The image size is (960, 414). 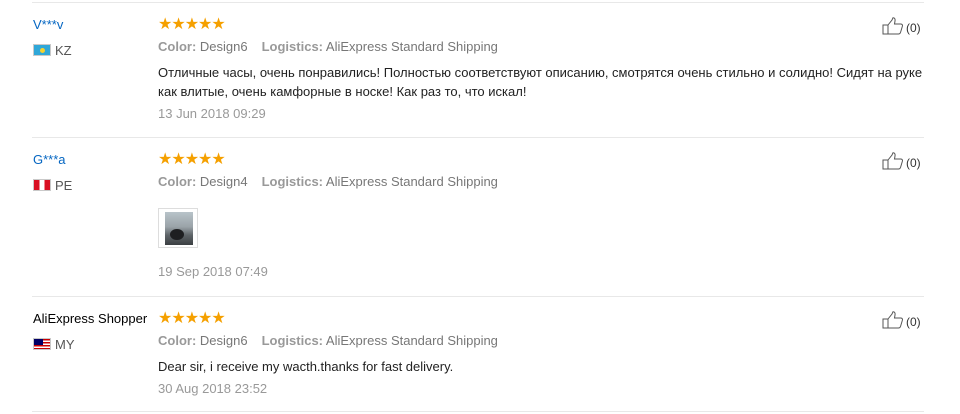 I want to click on review-date: 30 Aug 2018 23:52, so click(x=213, y=388).